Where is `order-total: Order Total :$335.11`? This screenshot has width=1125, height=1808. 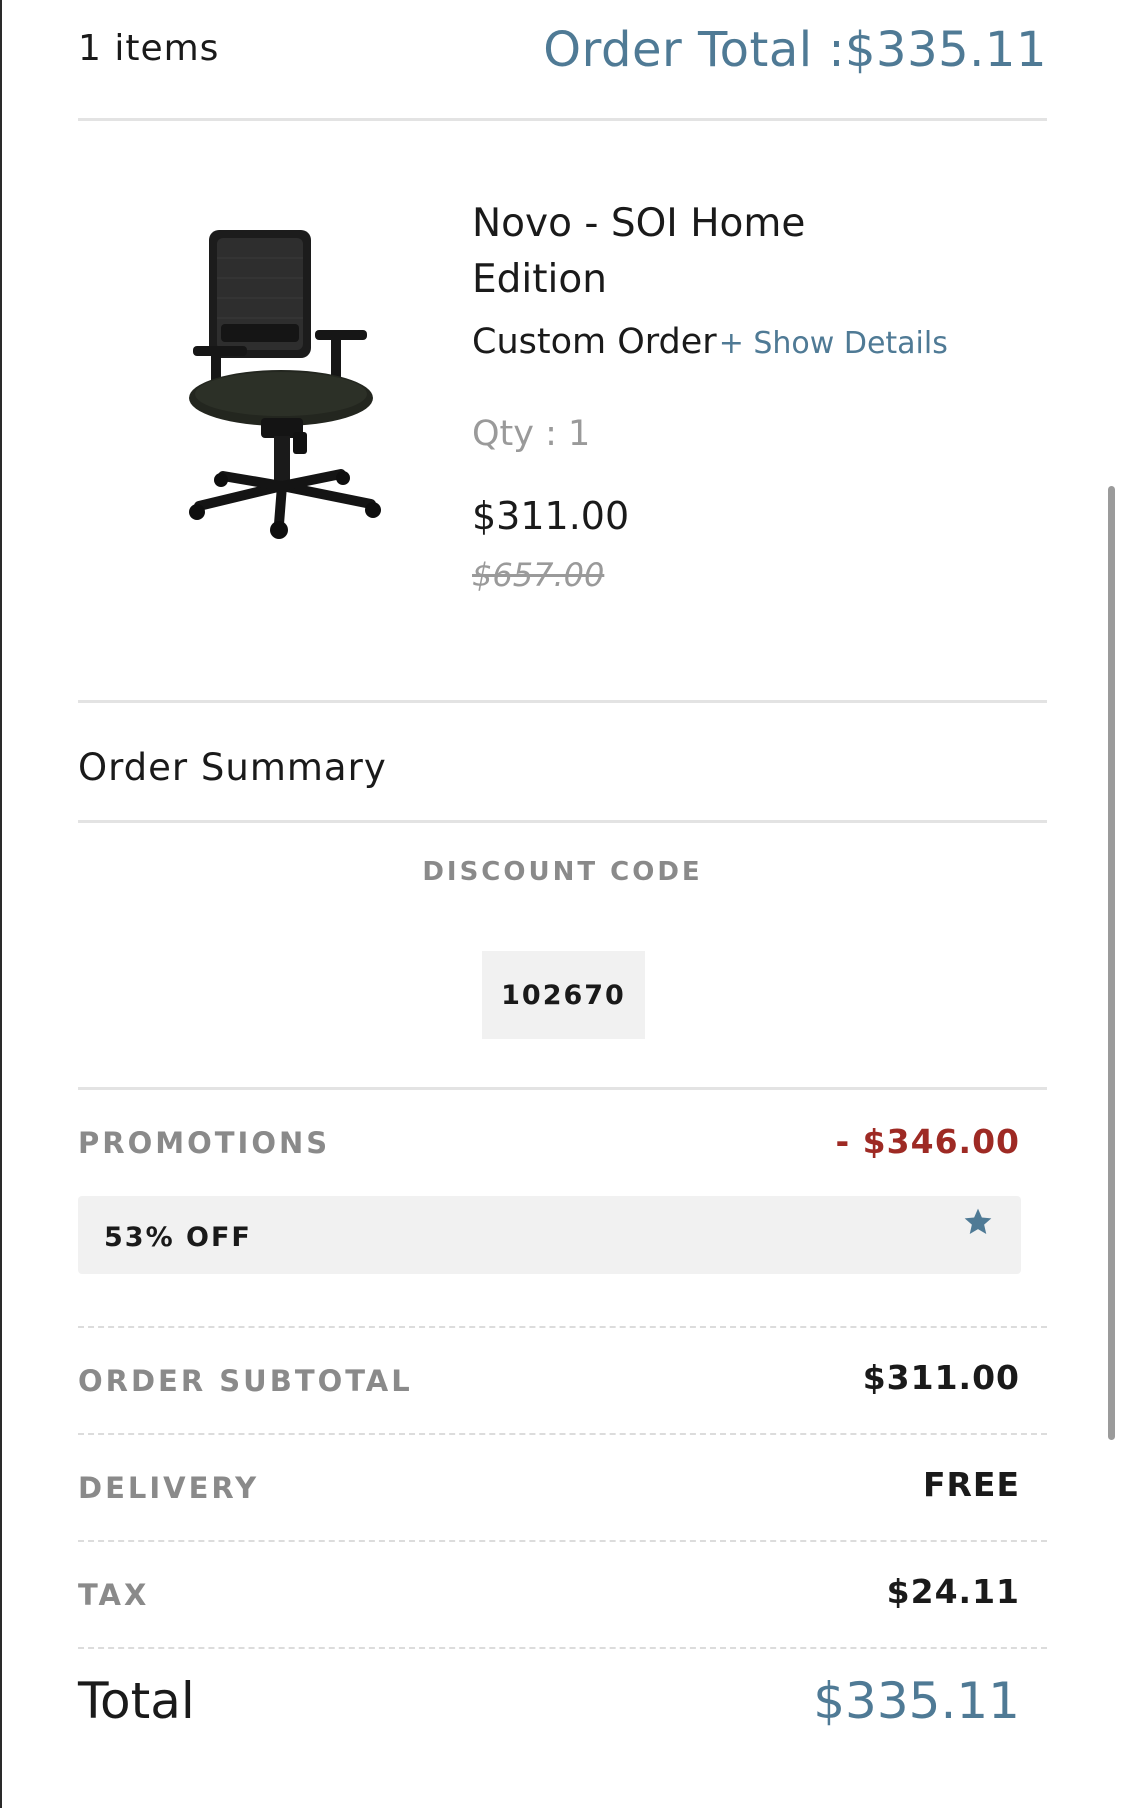 order-total: Order Total :$335.11 is located at coordinates (795, 50).